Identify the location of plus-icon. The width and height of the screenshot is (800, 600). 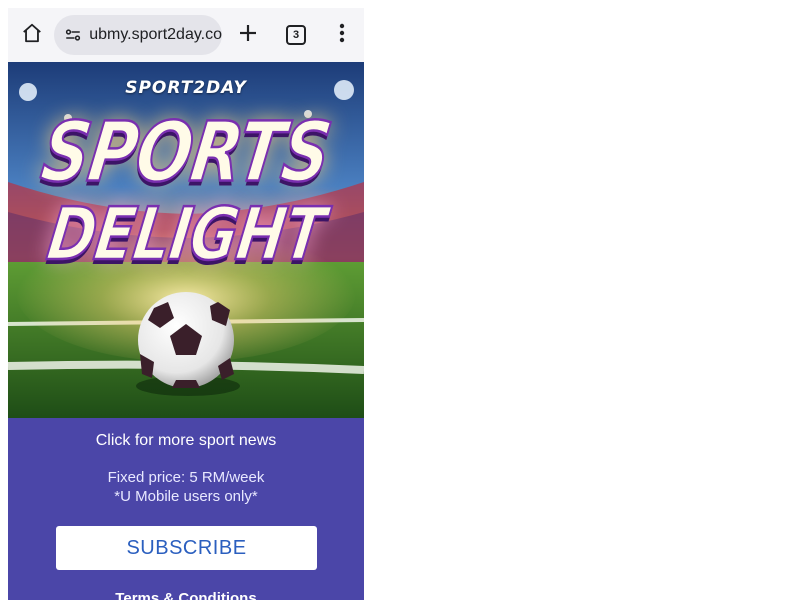
(248, 35).